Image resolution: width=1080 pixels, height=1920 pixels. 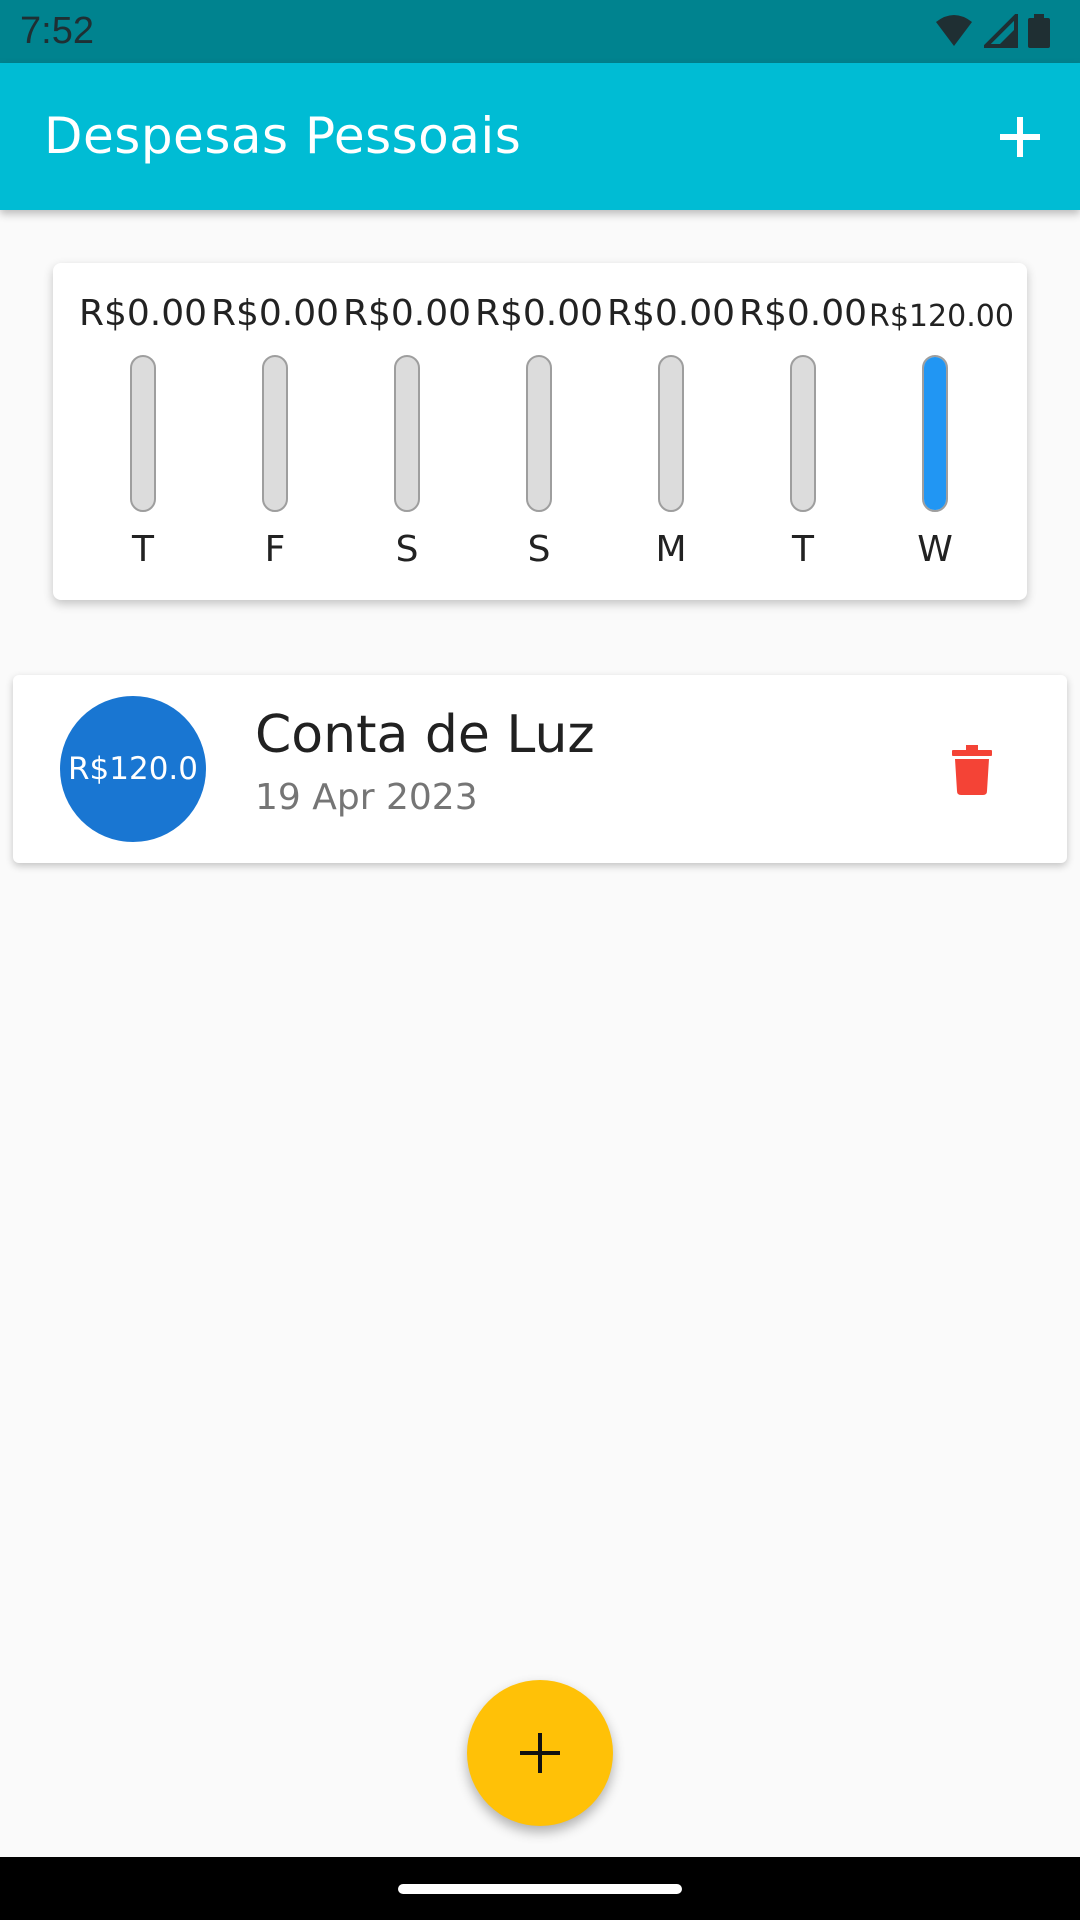 What do you see at coordinates (941, 316) in the screenshot?
I see `chart-value-label: R$120.00` at bounding box center [941, 316].